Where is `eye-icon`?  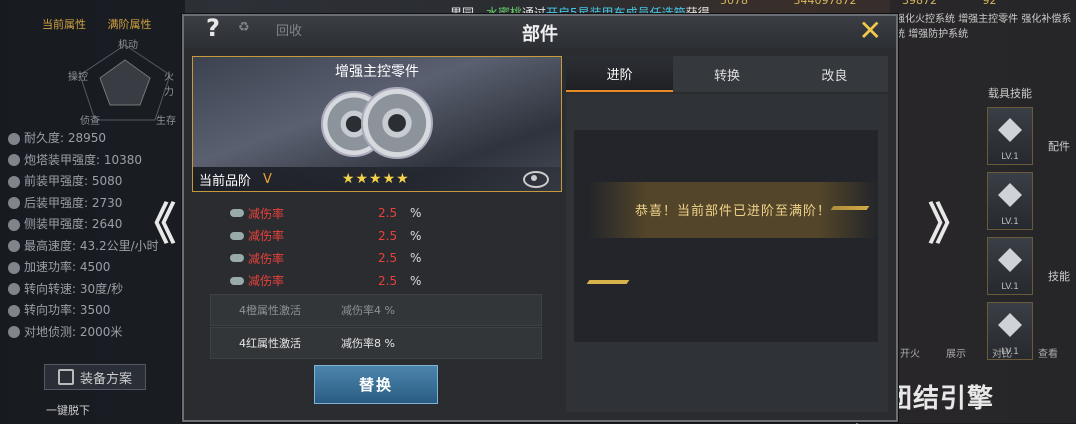
eye-icon is located at coordinates (536, 179).